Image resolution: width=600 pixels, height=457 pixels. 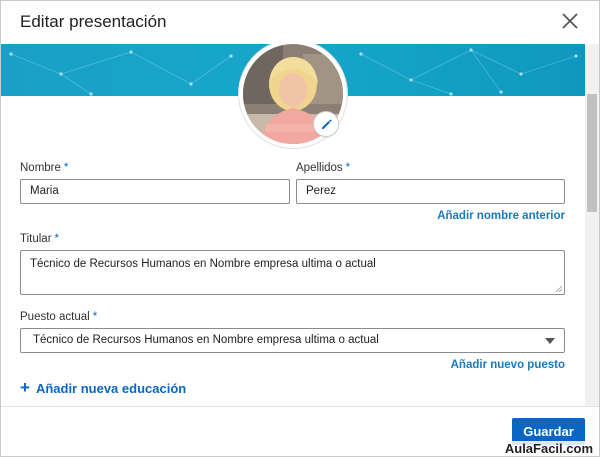 What do you see at coordinates (592, 225) in the screenshot?
I see `scrollbar` at bounding box center [592, 225].